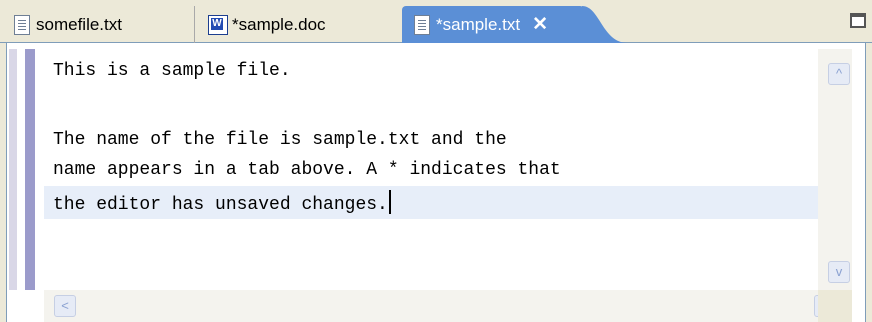 The width and height of the screenshot is (872, 322). Describe the element at coordinates (79, 24) in the screenshot. I see `tab-label: somefile.txt` at that location.